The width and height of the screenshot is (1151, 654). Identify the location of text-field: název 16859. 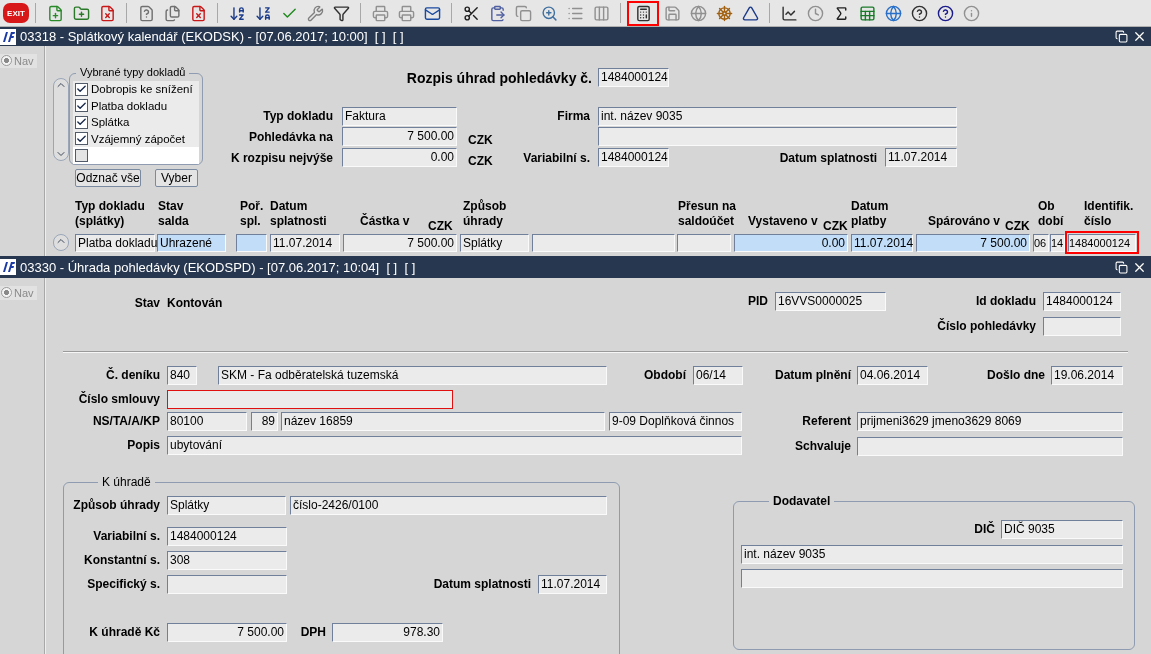
(443, 421).